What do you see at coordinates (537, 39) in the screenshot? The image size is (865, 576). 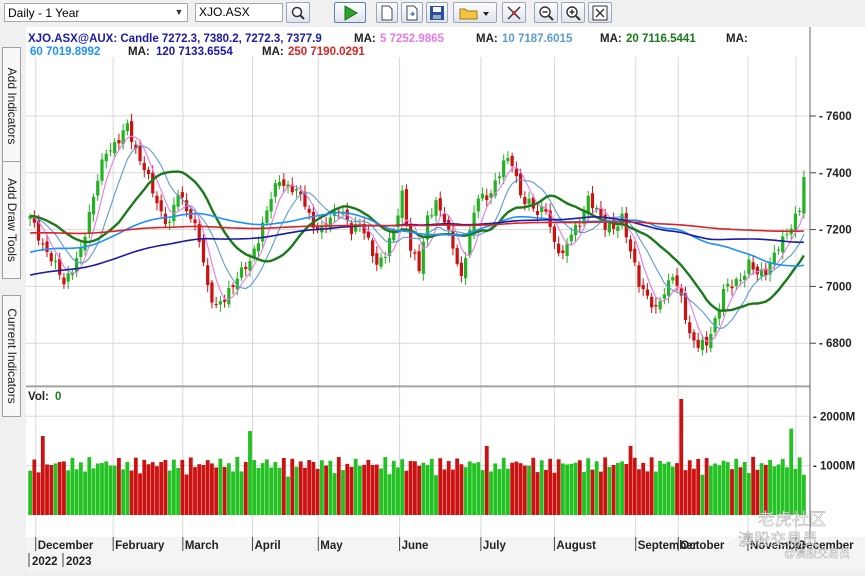 I see `legend-ma10-value: 10 7187.6015` at bounding box center [537, 39].